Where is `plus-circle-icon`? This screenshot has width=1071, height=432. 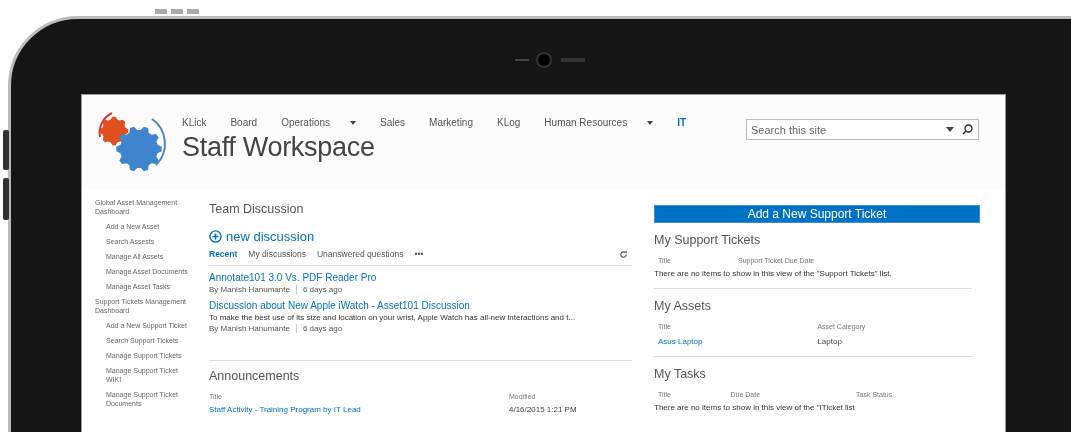 plus-circle-icon is located at coordinates (215, 236).